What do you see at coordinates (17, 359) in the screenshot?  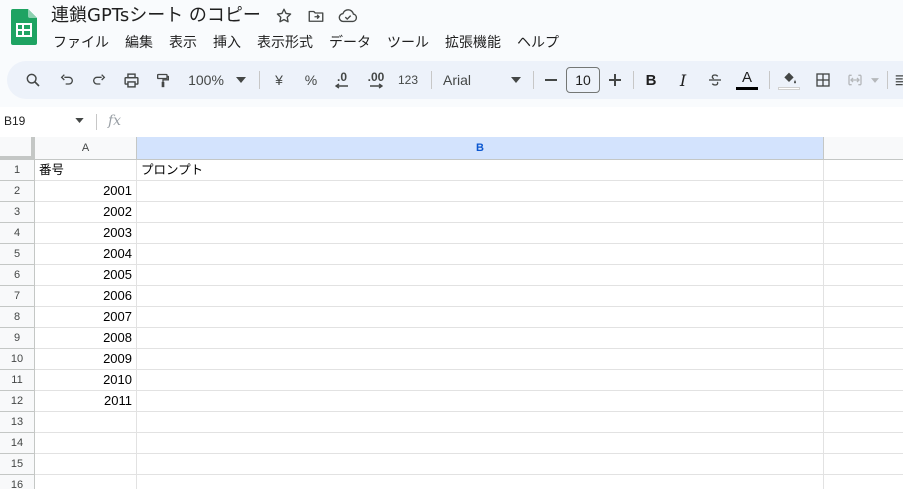 I see `row-header: 10` at bounding box center [17, 359].